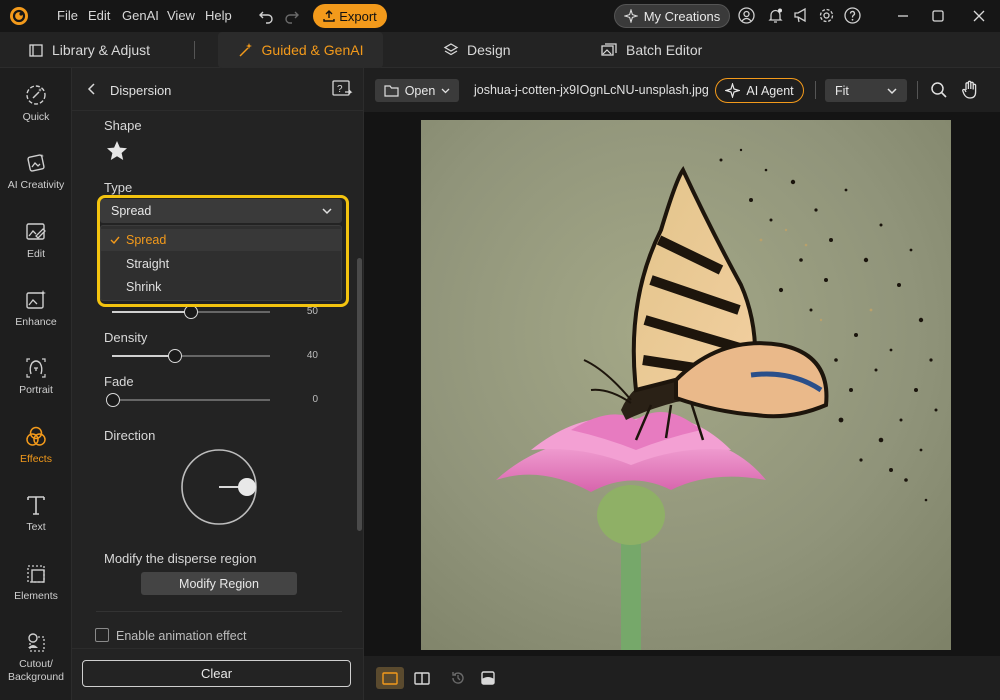 The image size is (1000, 700). What do you see at coordinates (188, 400) in the screenshot?
I see `fade-slider` at bounding box center [188, 400].